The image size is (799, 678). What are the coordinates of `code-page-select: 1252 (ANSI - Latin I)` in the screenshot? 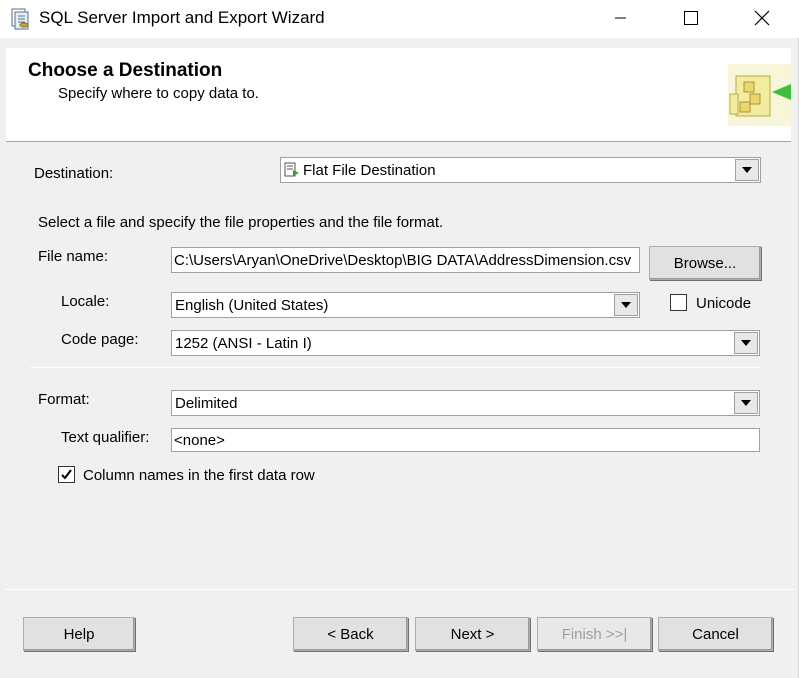 It's located at (465, 343).